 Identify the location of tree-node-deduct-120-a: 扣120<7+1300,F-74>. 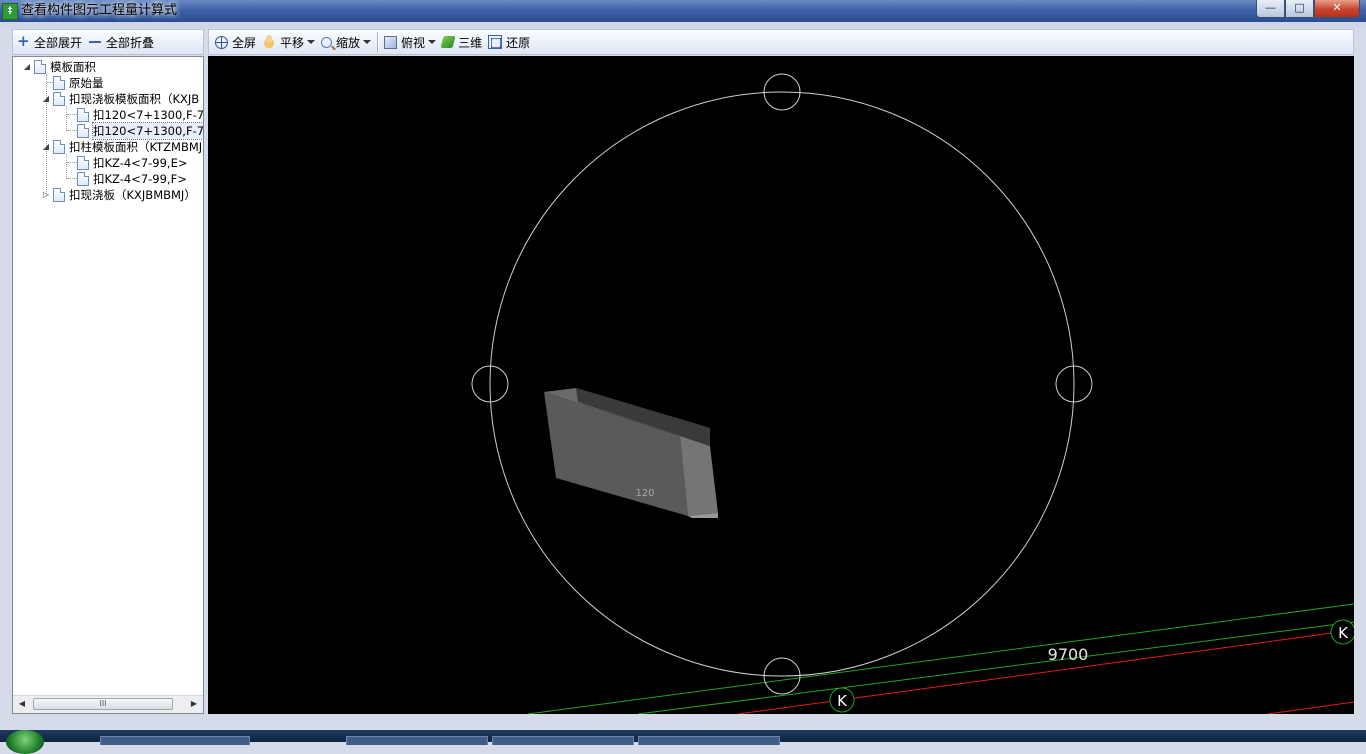
(140, 115).